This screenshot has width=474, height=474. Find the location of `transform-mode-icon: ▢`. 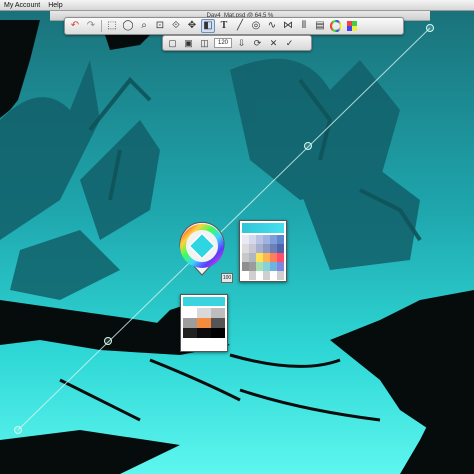

transform-mode-icon: ▢ is located at coordinates (172, 43).